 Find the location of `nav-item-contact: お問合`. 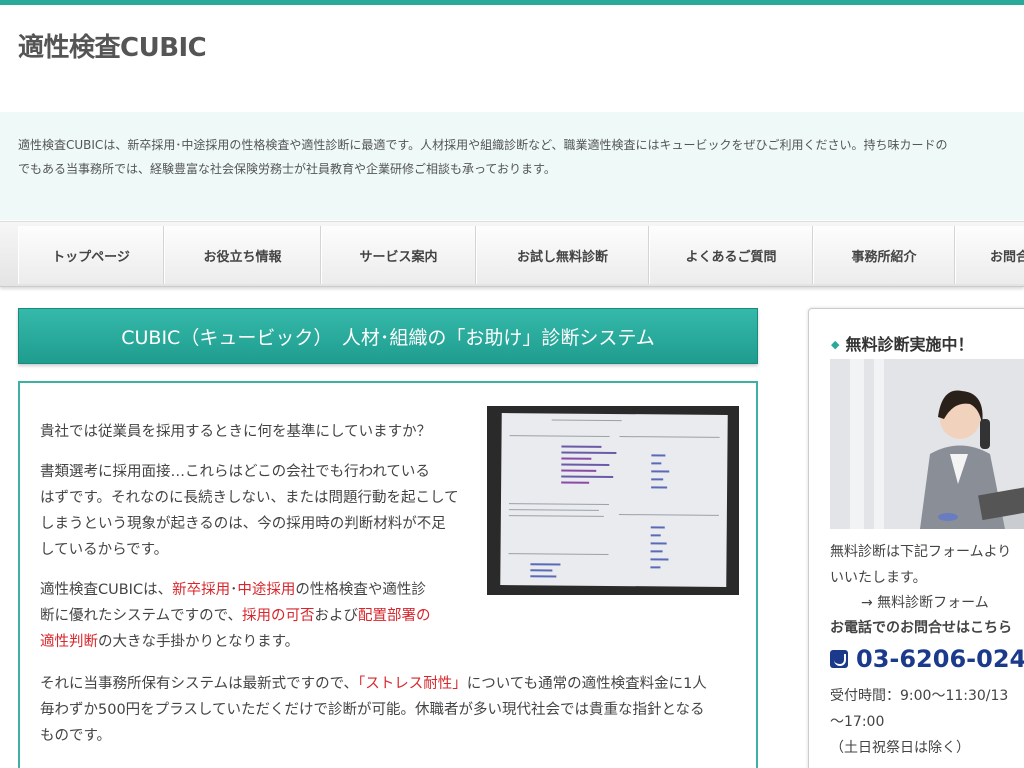

nav-item-contact: お問合 is located at coordinates (989, 255).